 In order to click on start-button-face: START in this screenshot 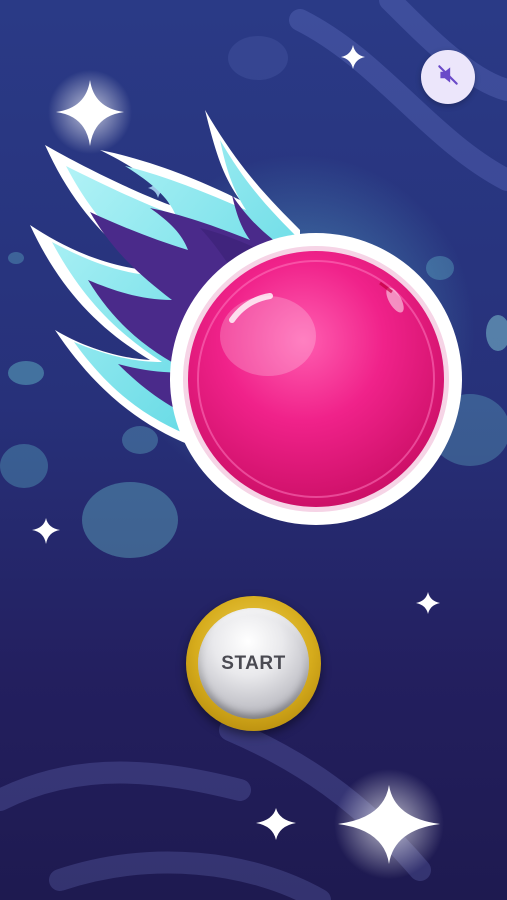, I will do `click(253, 663)`.